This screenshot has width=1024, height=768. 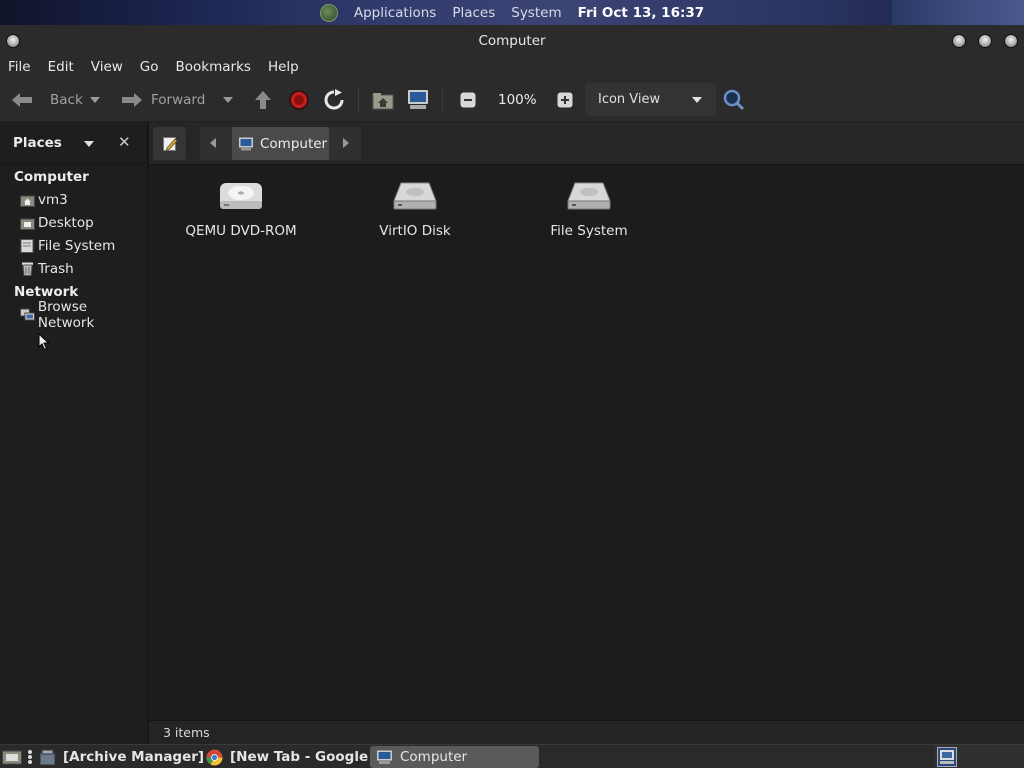 I want to click on menu-file: File, so click(x=19, y=67).